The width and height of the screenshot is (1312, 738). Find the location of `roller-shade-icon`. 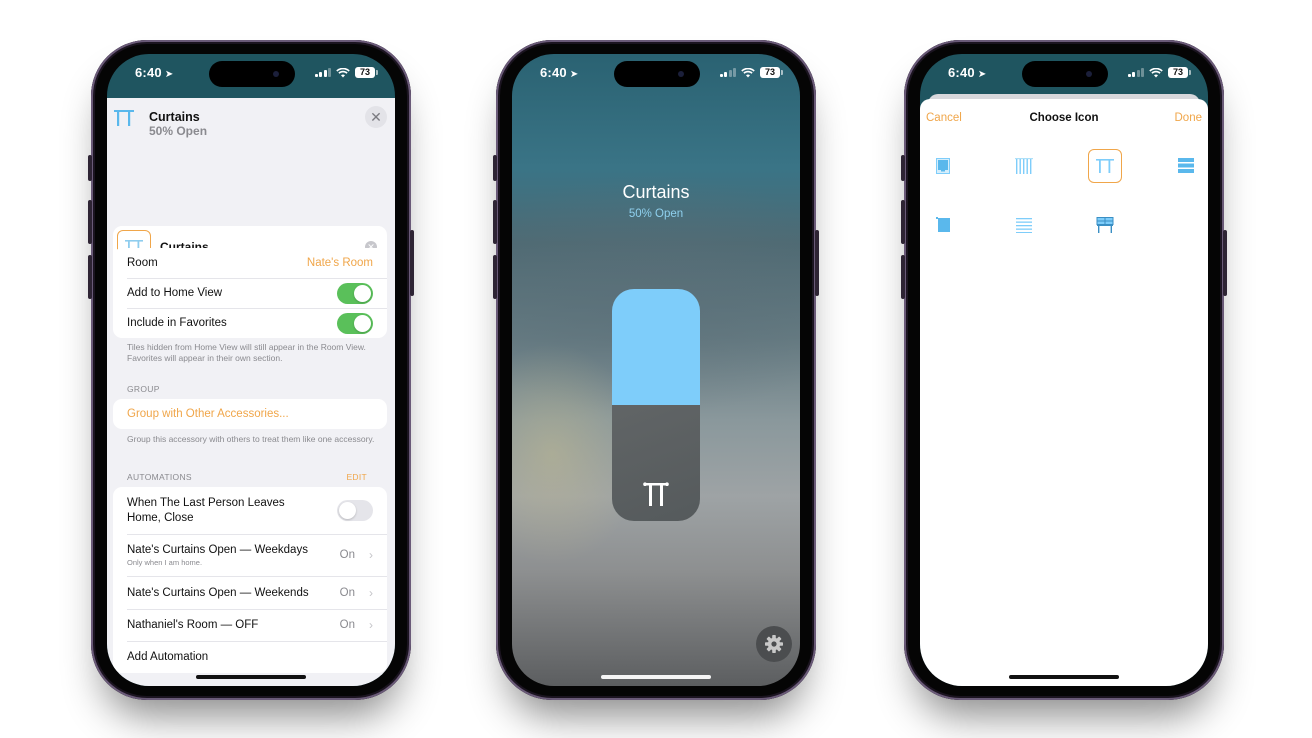

roller-shade-icon is located at coordinates (943, 224).